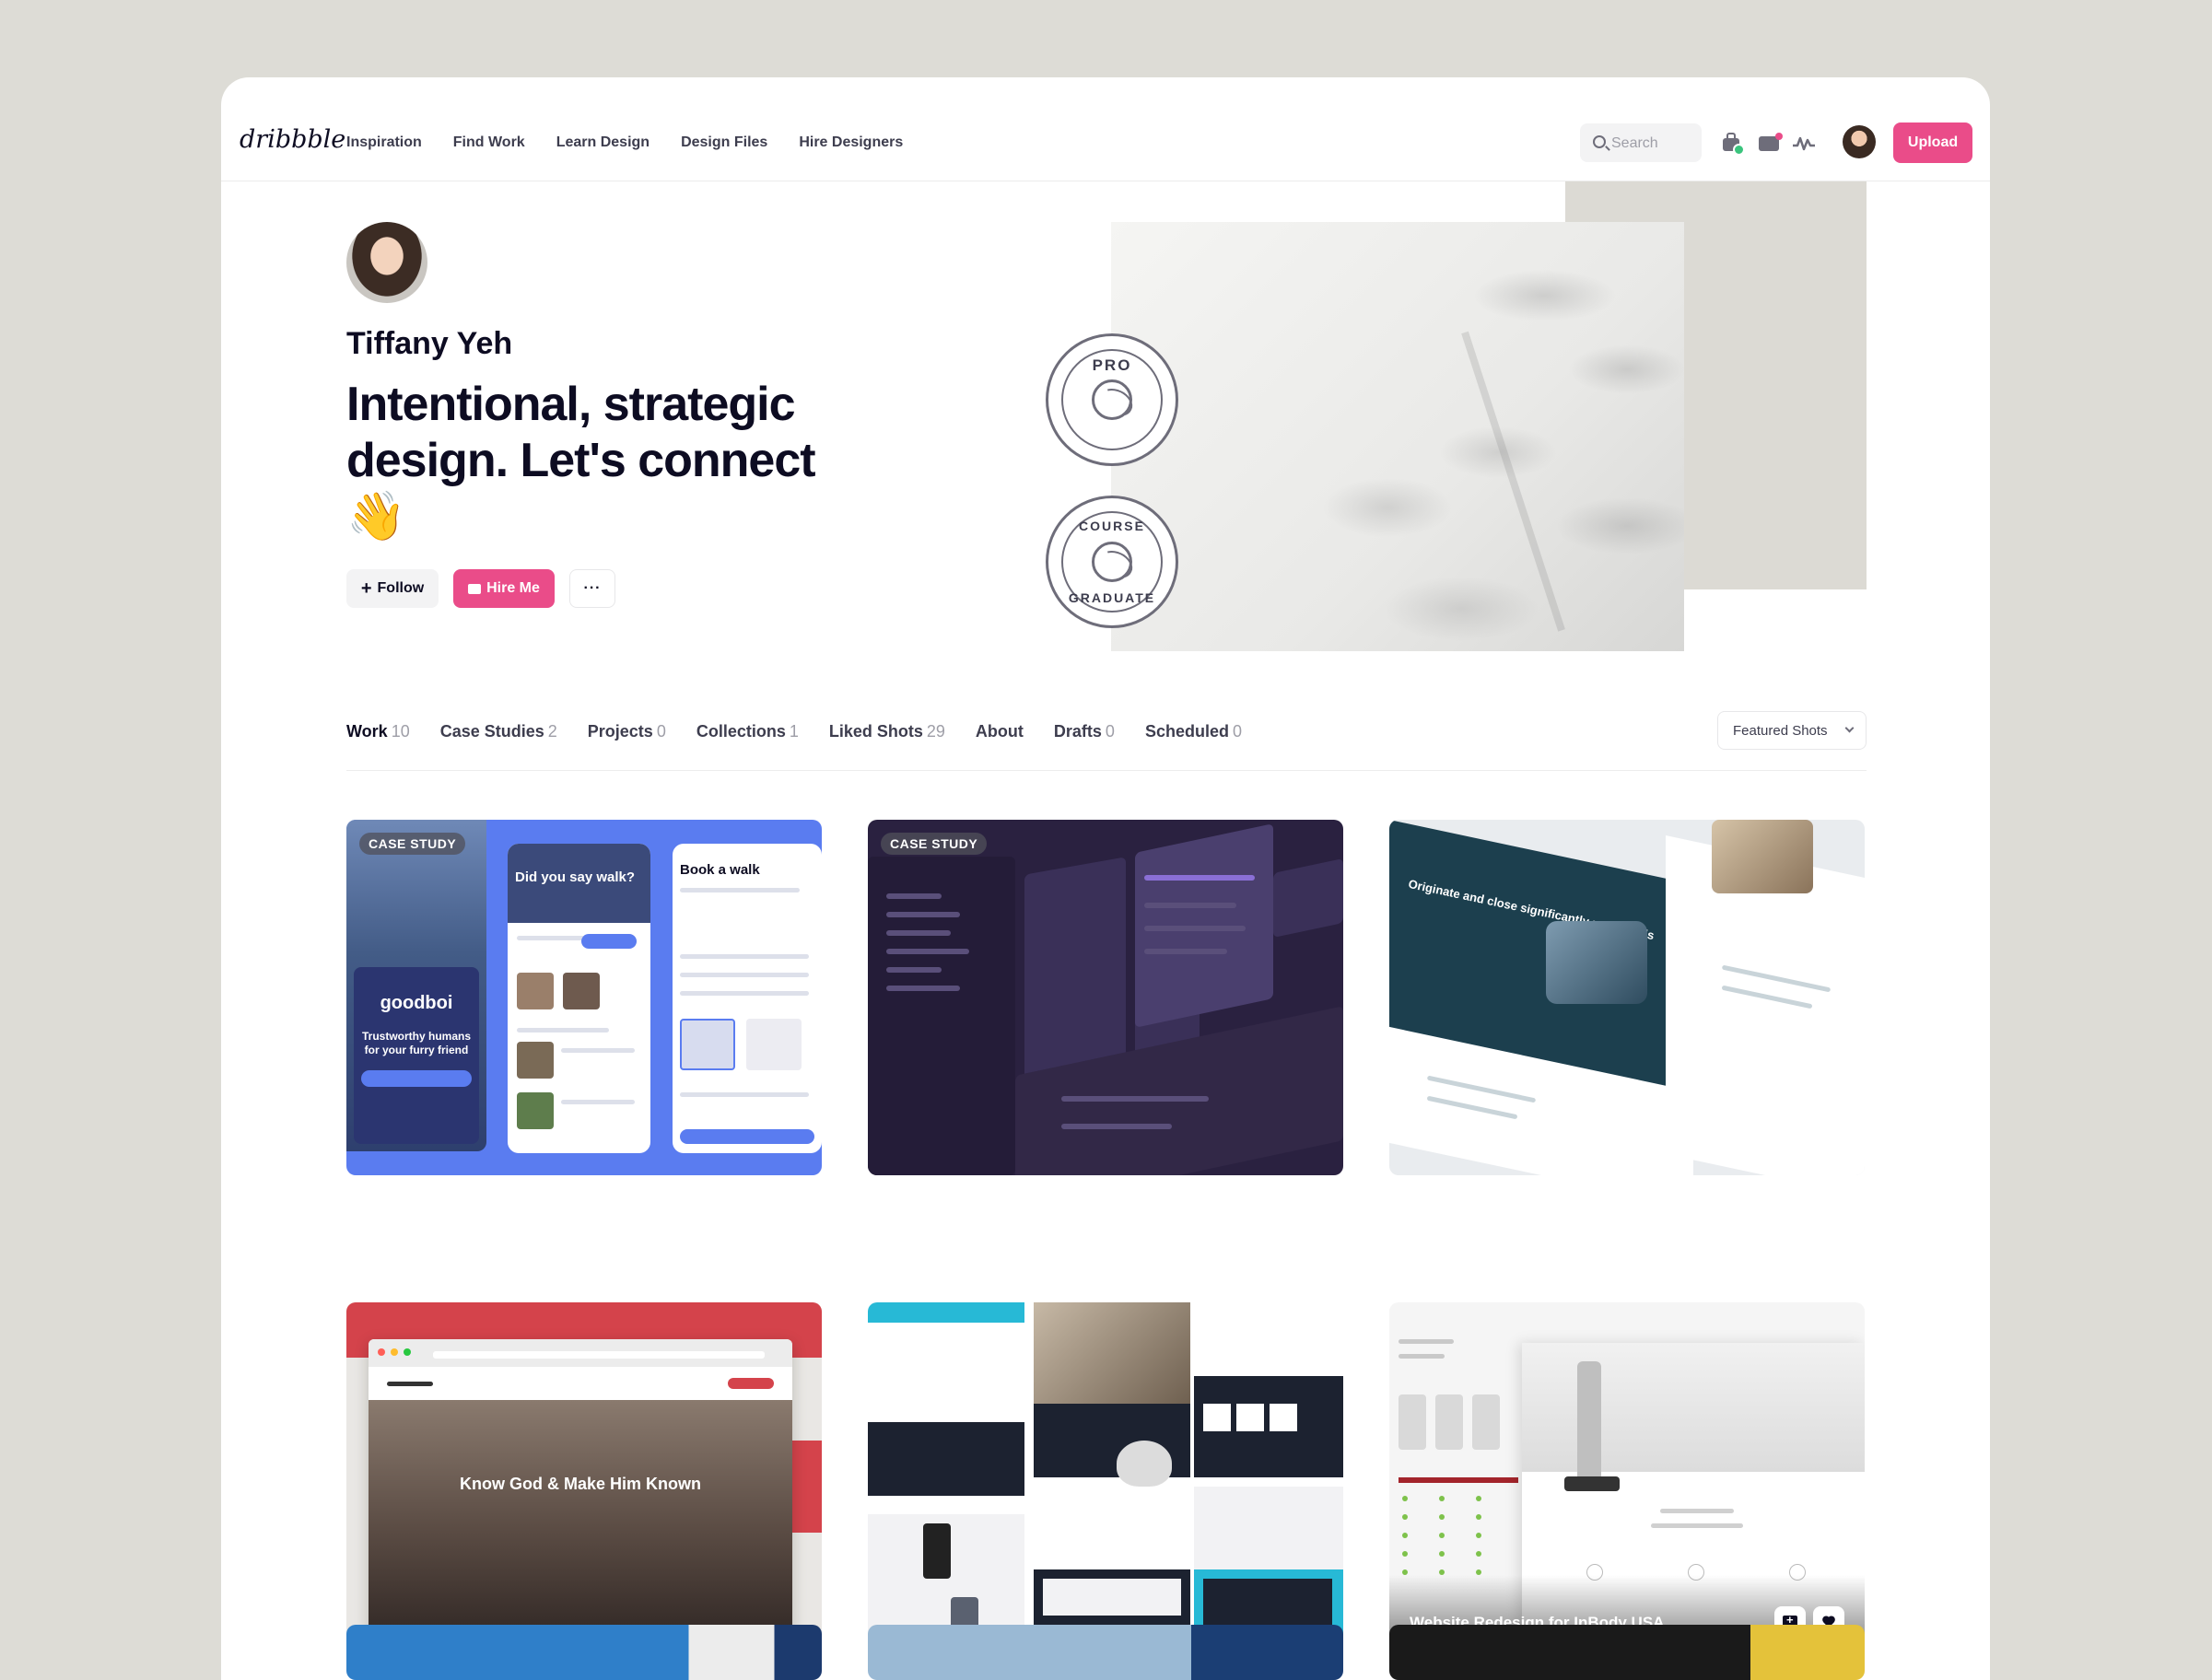 The image size is (2212, 1680). What do you see at coordinates (475, 588) in the screenshot?
I see `envelope-icon` at bounding box center [475, 588].